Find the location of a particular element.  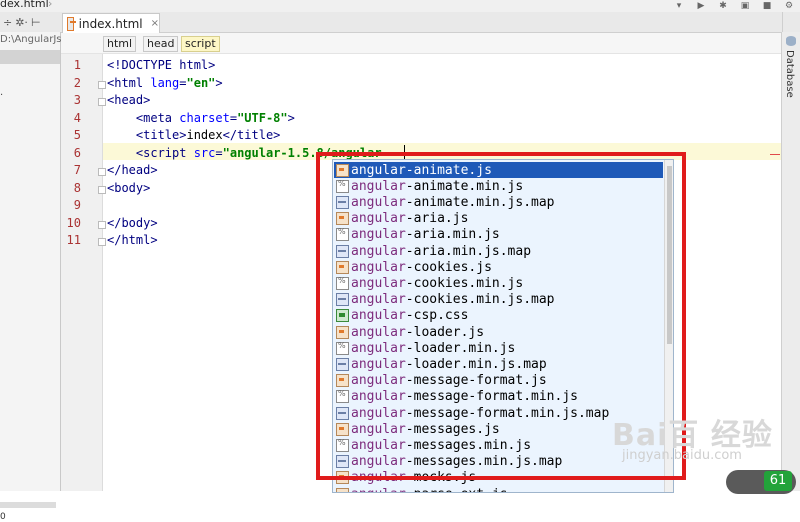

close-icon: × is located at coordinates (155, 23).